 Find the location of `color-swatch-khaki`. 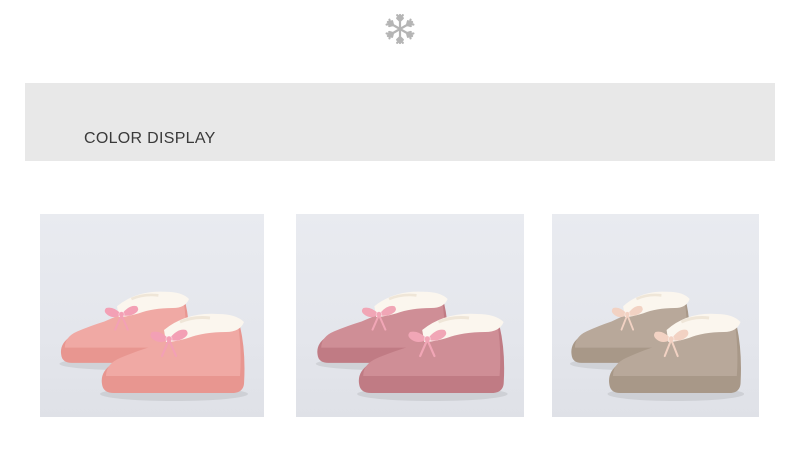

color-swatch-khaki is located at coordinates (655, 315).